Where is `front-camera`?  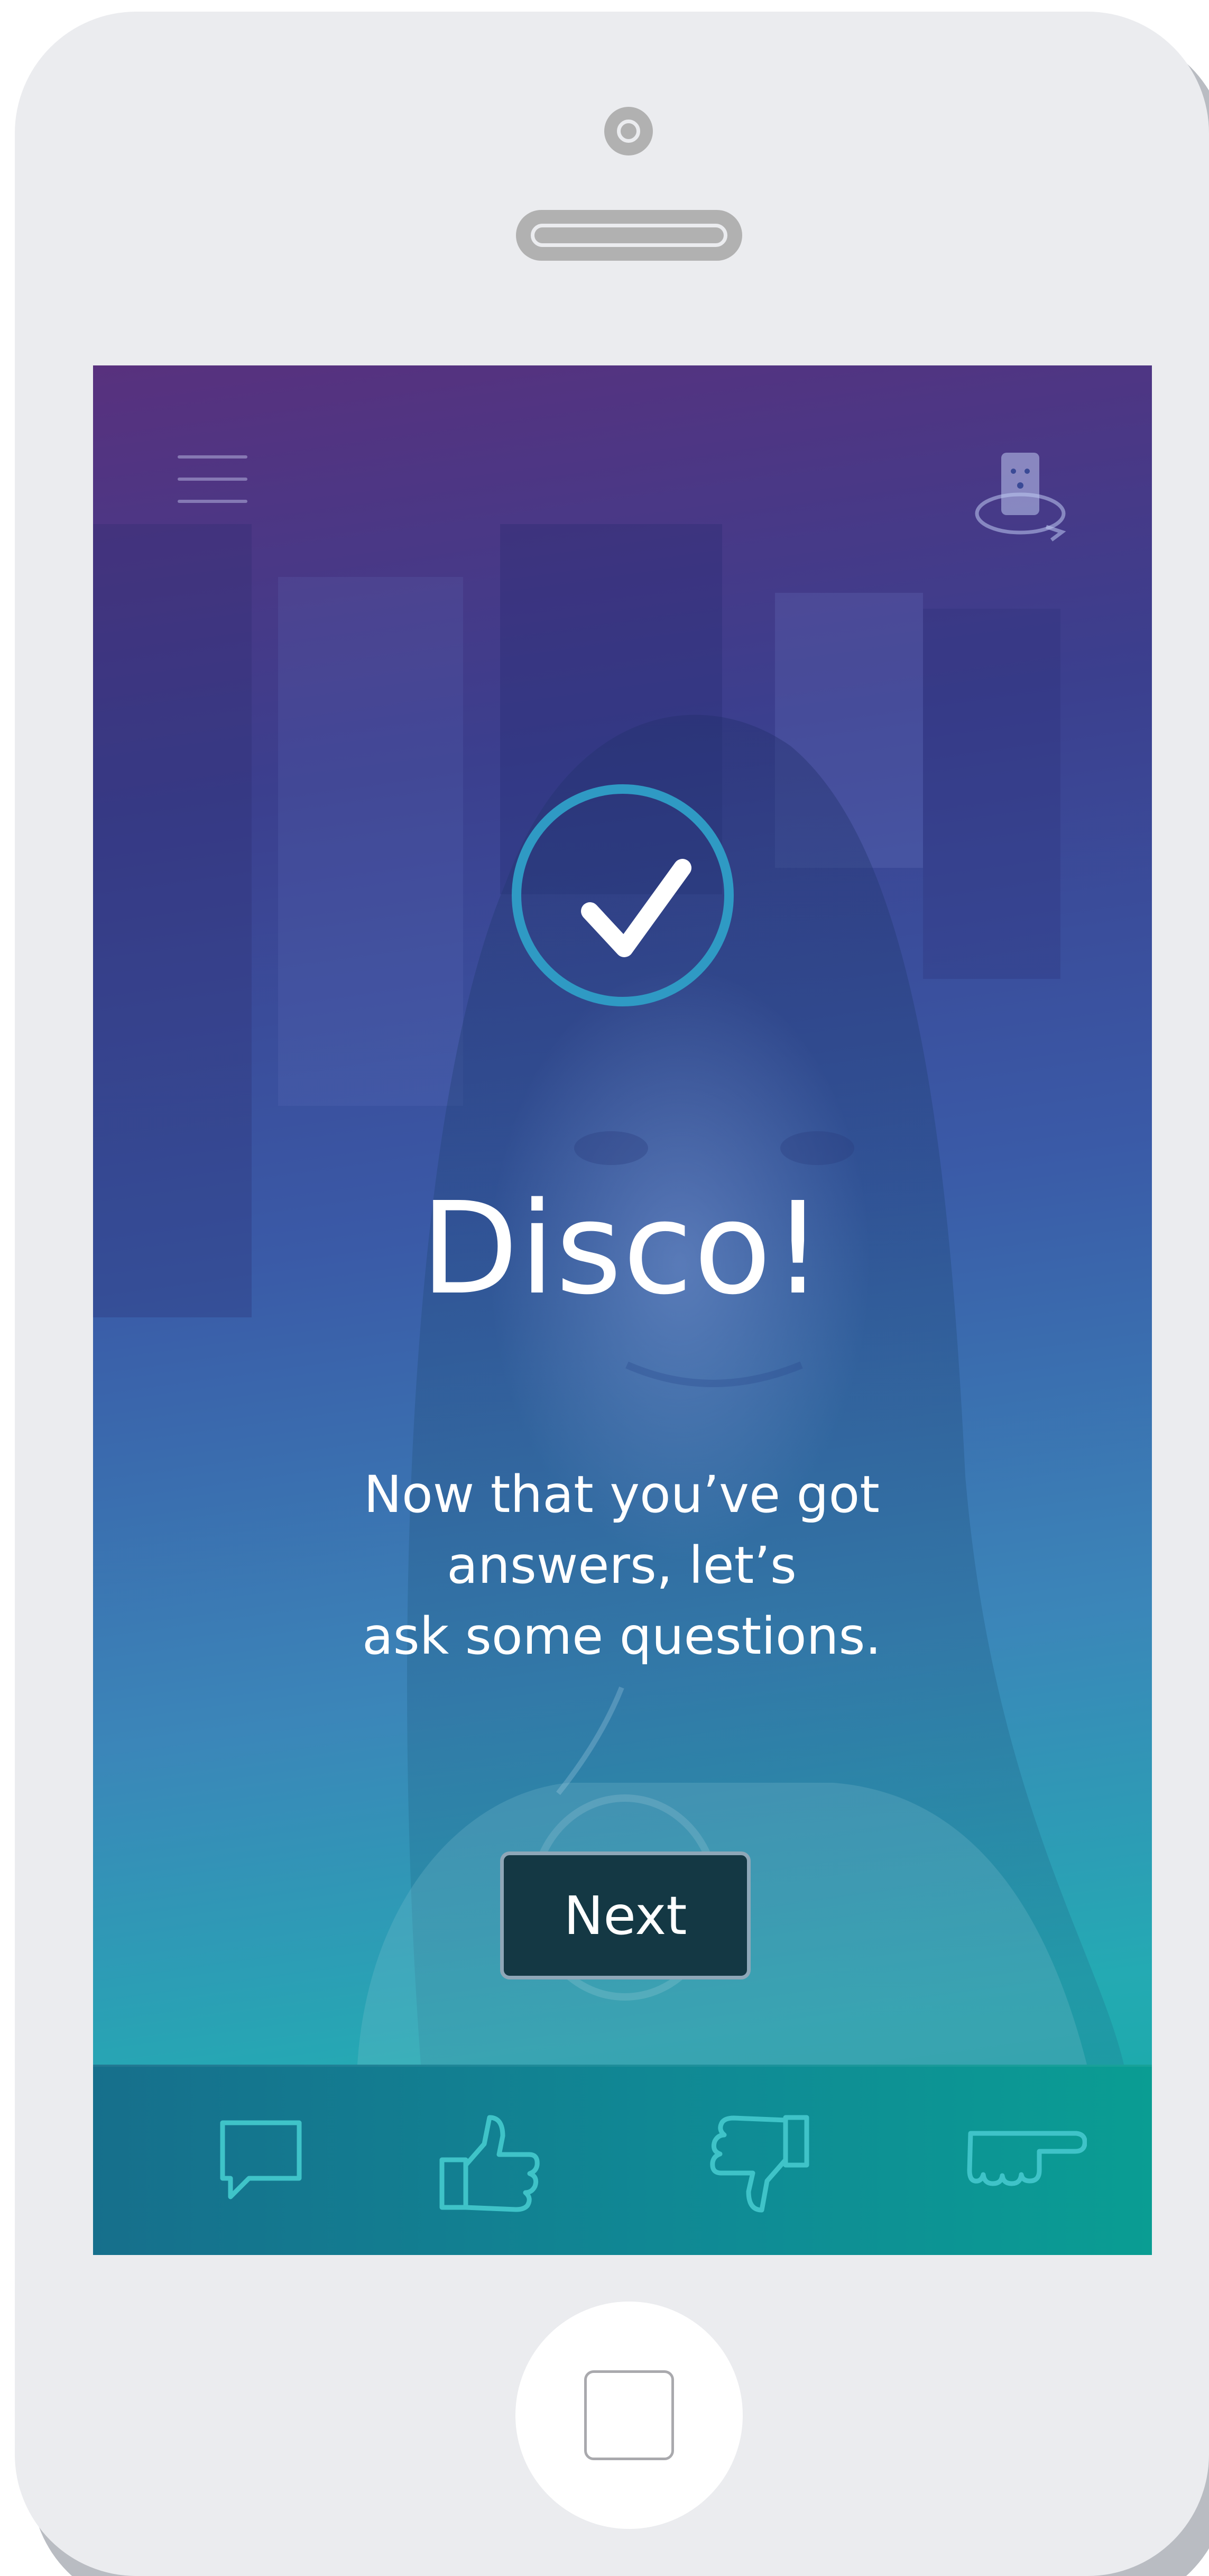 front-camera is located at coordinates (628, 131).